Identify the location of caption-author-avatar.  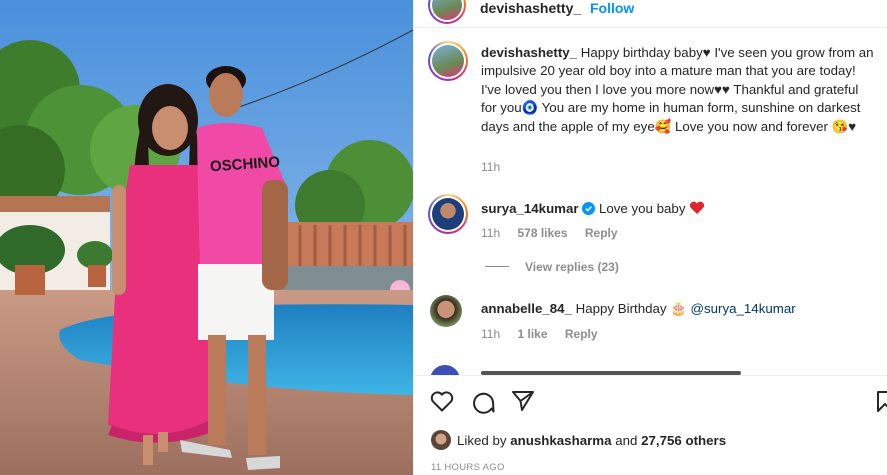
(448, 61).